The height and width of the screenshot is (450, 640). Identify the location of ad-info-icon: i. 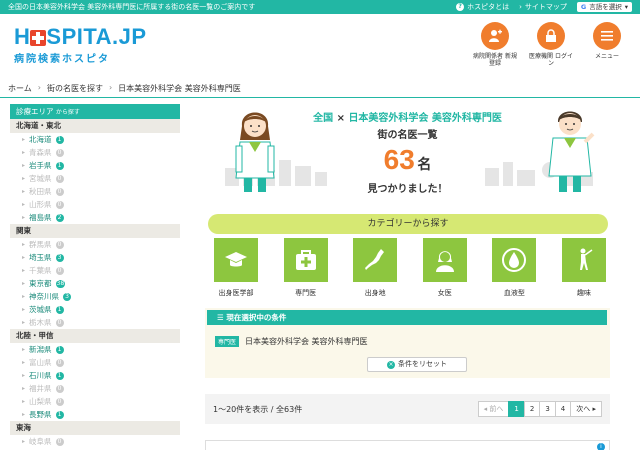
(601, 446).